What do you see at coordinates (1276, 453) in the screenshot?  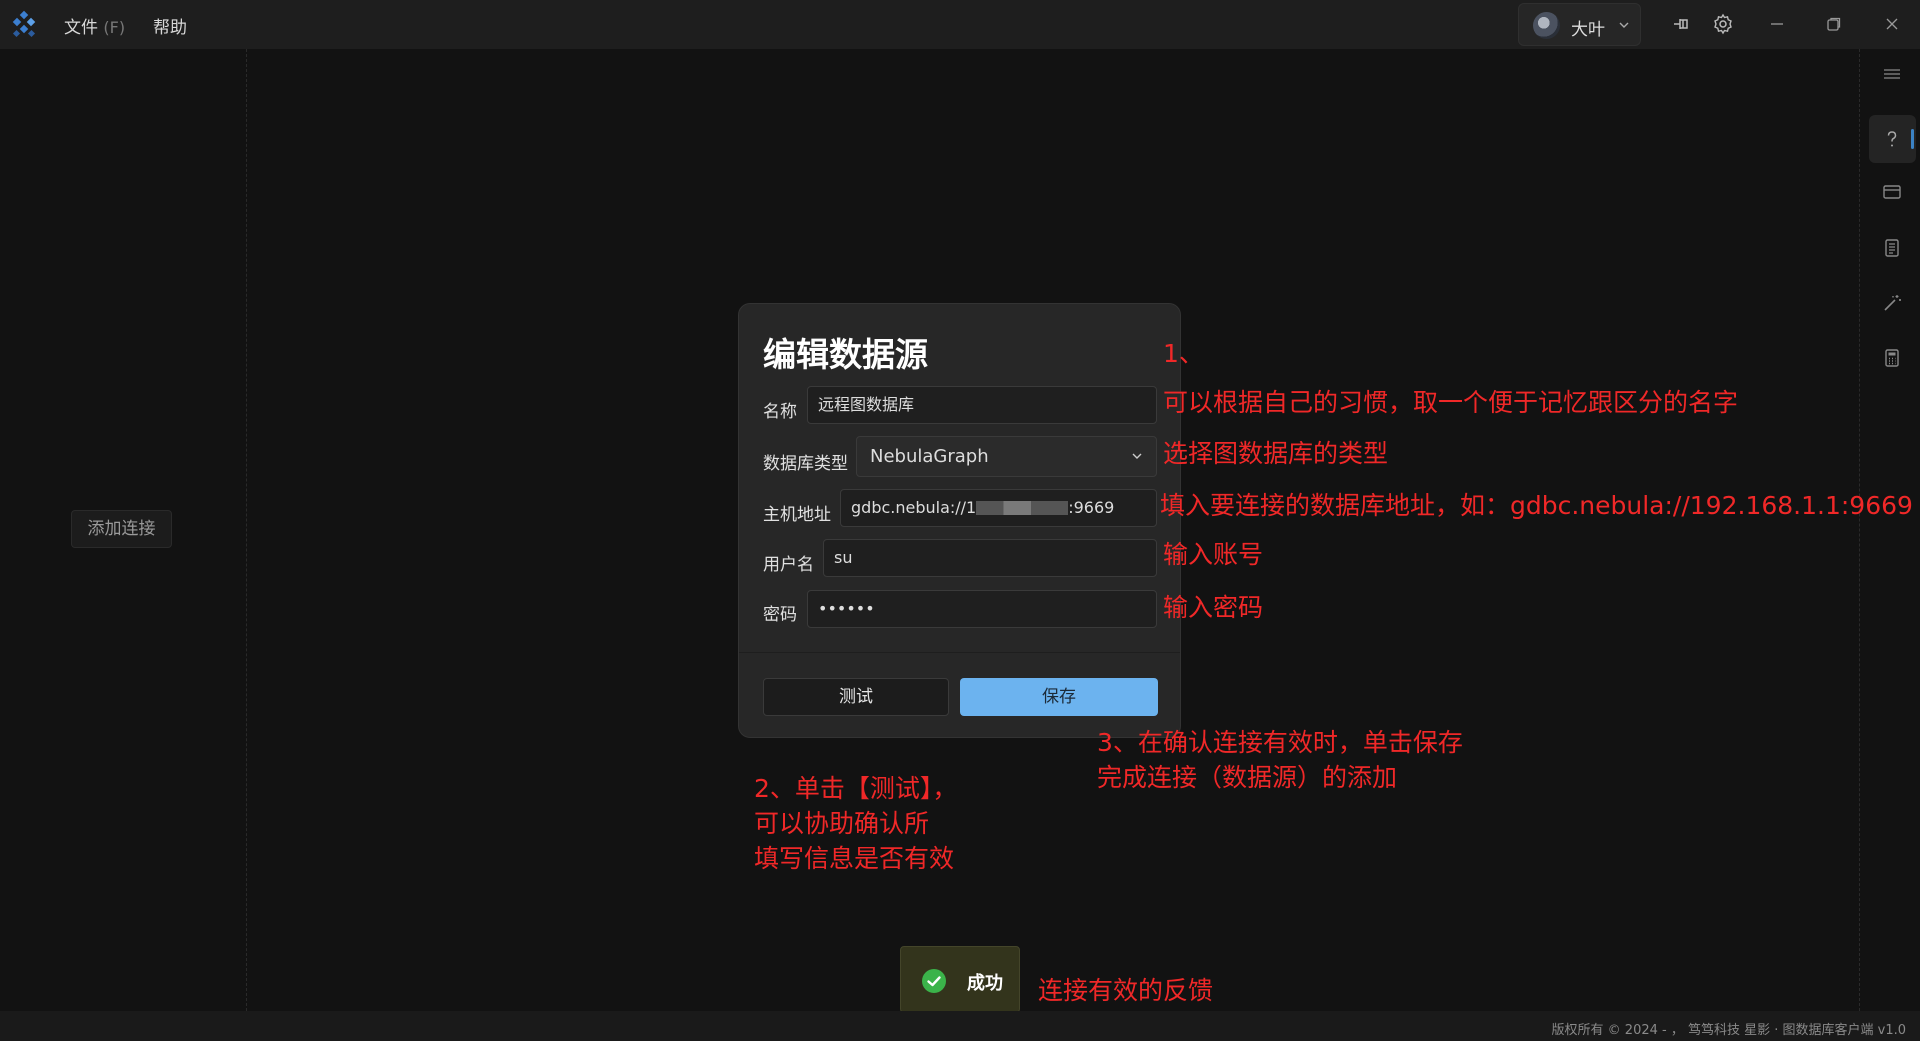 I see `annotation-db-type: 选择图数据库的类型` at bounding box center [1276, 453].